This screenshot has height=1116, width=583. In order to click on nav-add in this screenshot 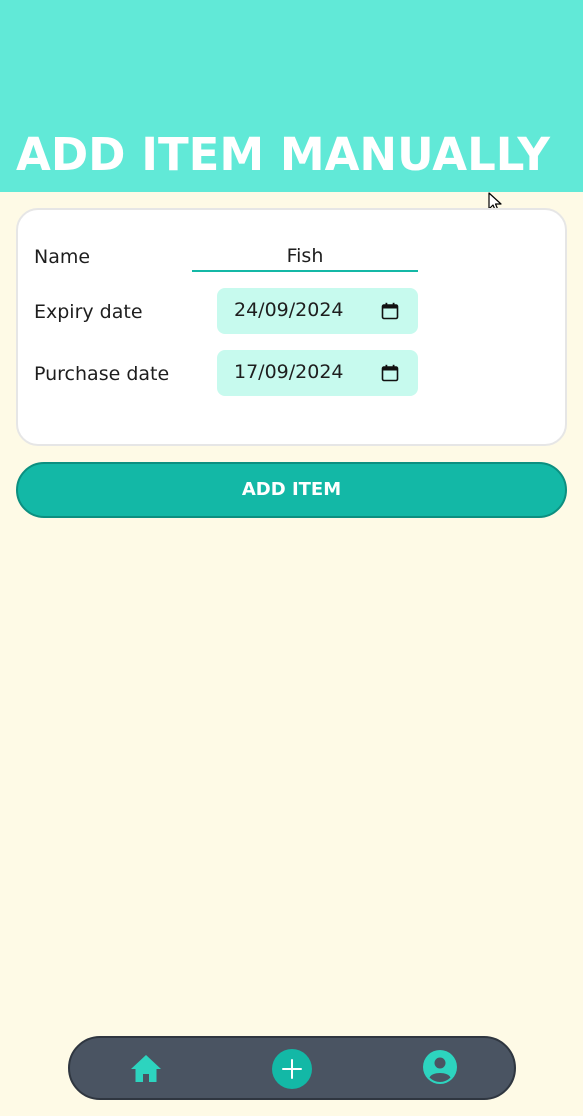, I will do `click(292, 1069)`.